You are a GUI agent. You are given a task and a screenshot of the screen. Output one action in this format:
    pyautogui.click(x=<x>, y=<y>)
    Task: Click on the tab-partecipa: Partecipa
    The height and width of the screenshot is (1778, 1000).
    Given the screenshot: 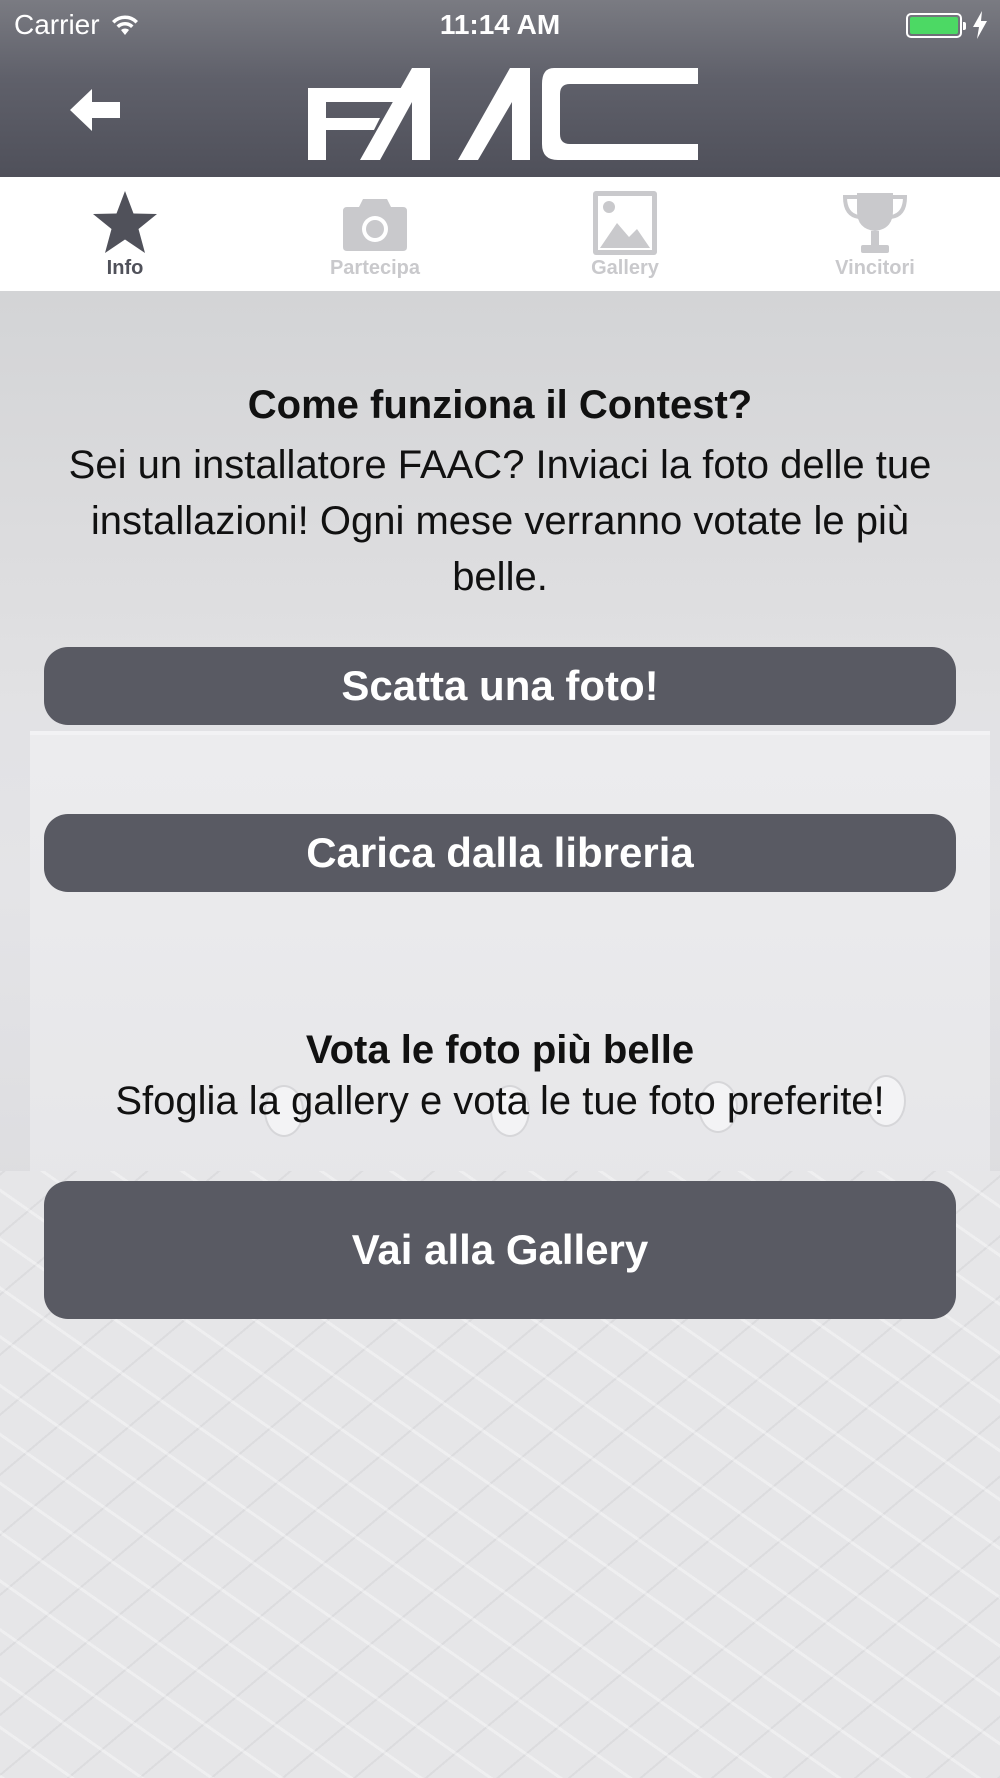 What is the action you would take?
    pyautogui.click(x=375, y=234)
    